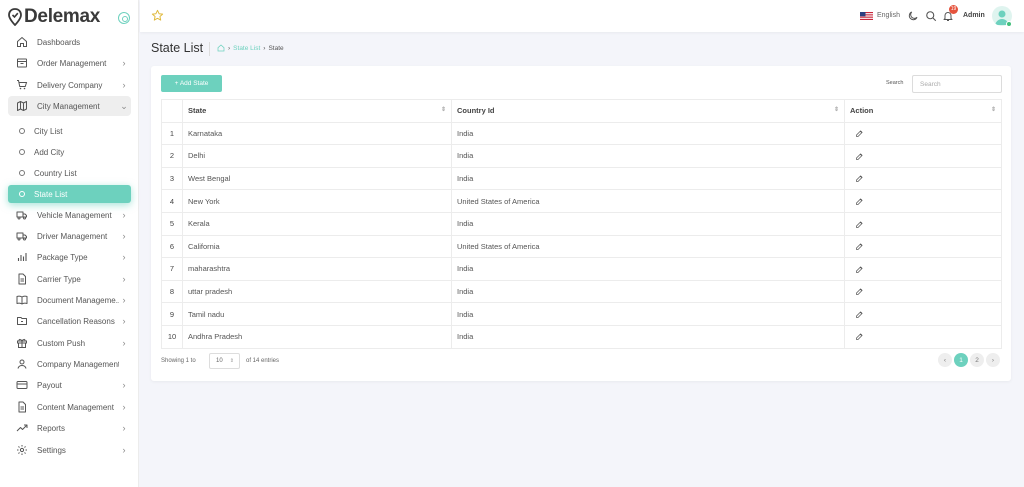  Describe the element at coordinates (317, 246) in the screenshot. I see `state-name-cell: California` at that location.